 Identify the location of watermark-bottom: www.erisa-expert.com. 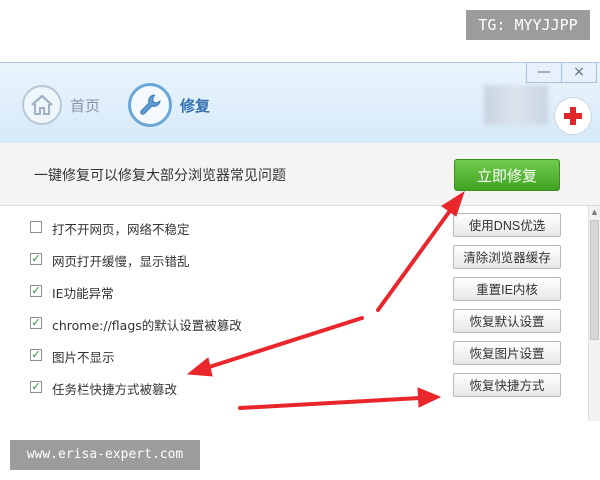
(105, 455).